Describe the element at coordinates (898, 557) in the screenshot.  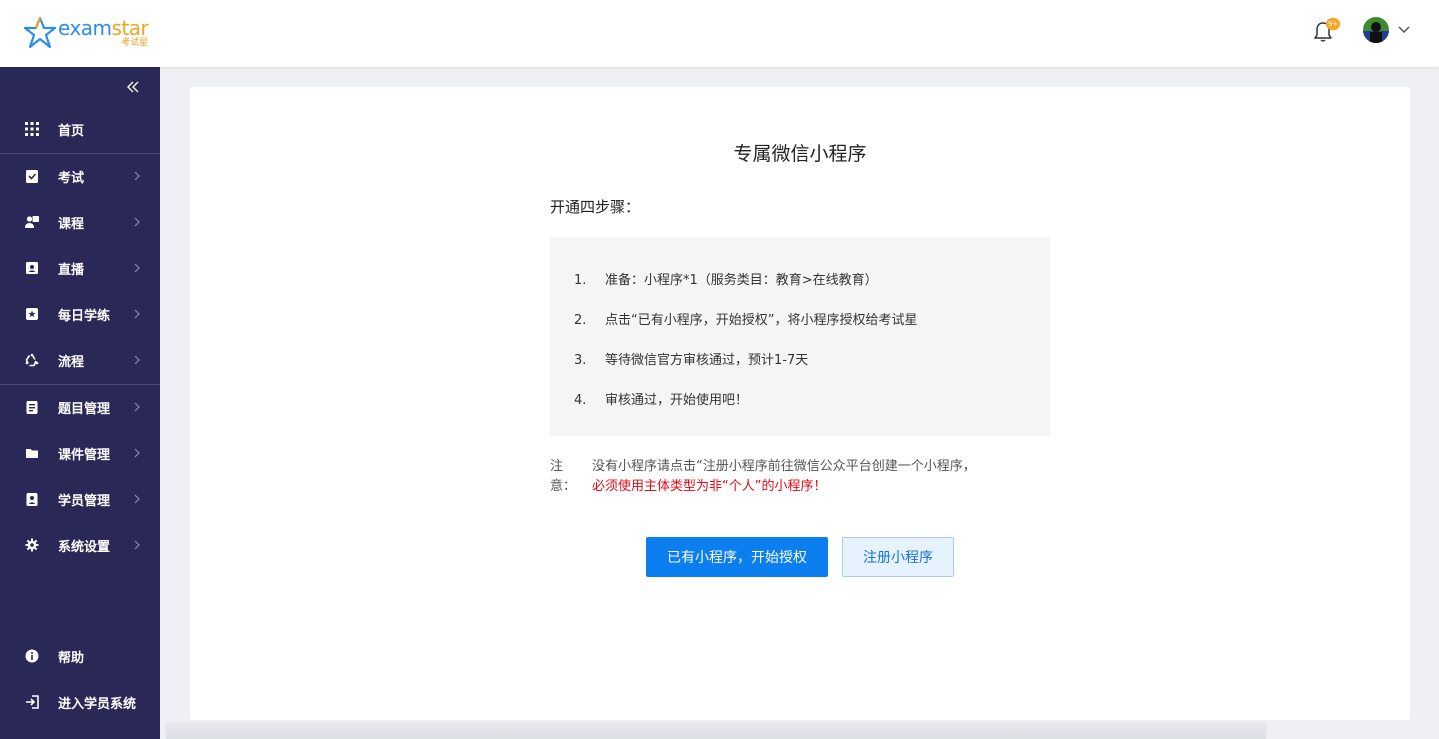
I see `register-miniprogram-button: 注册小程序` at that location.